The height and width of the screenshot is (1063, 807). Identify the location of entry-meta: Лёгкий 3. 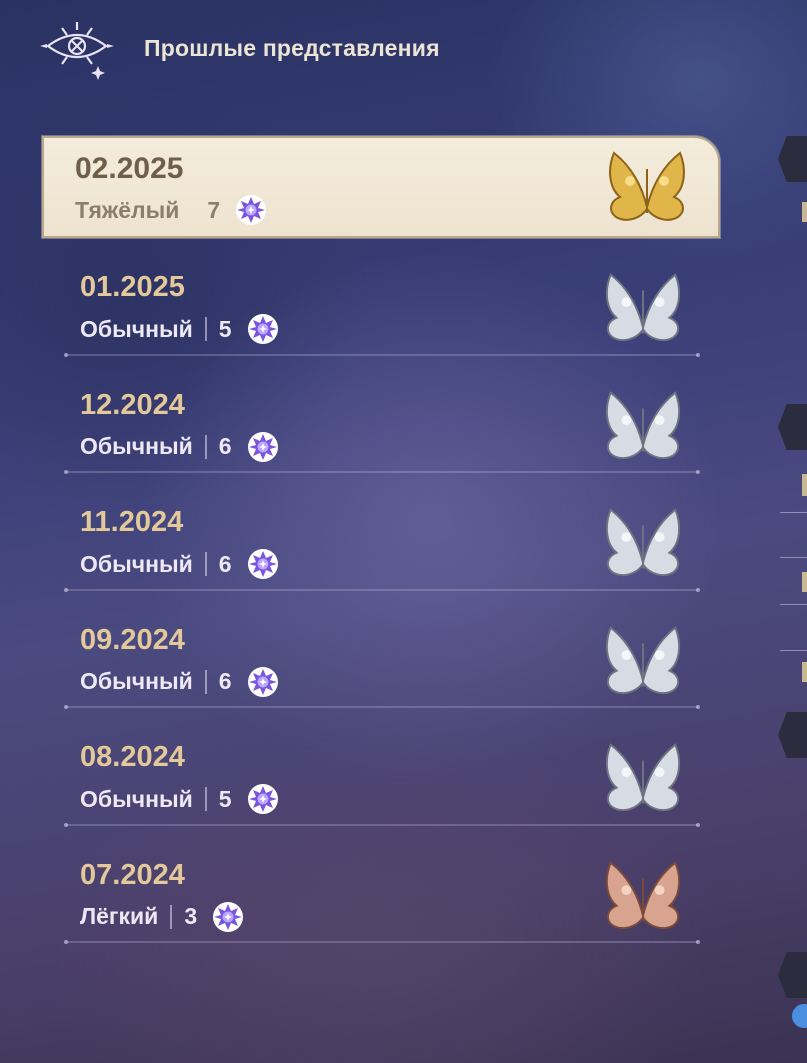
(162, 917).